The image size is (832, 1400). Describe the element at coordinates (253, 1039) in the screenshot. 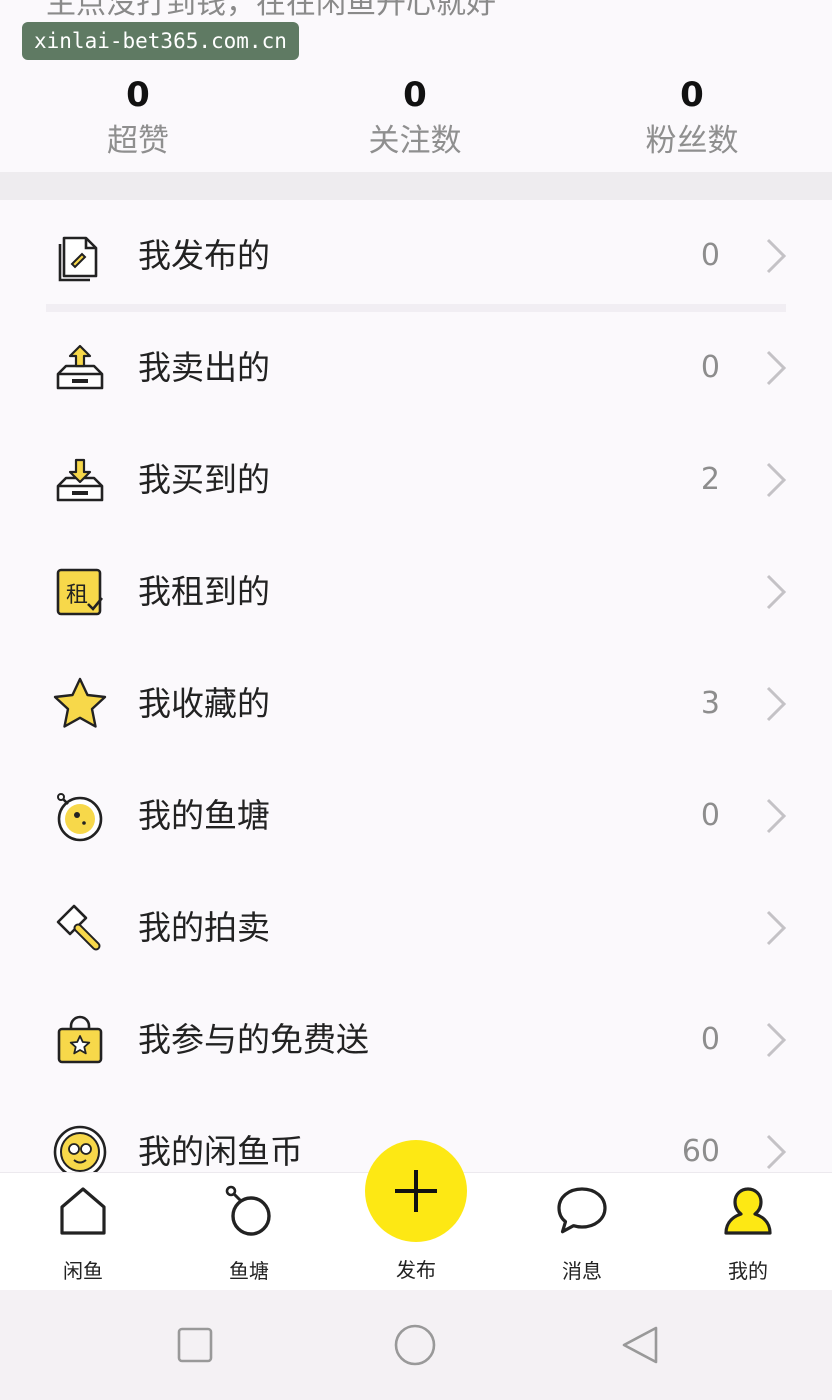

I see `menu-label: 我参与的免费送` at that location.